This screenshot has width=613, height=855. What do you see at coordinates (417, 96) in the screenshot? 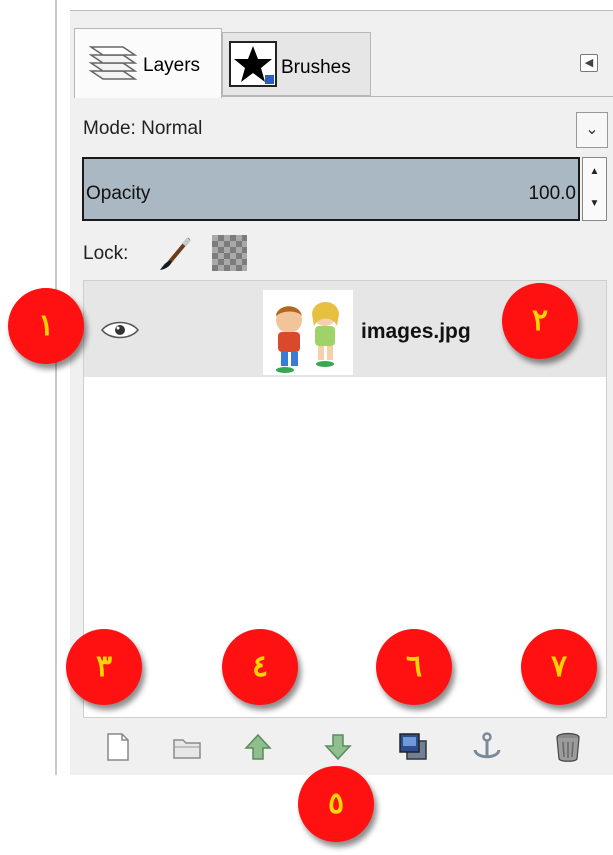
I see `tab-baseline` at bounding box center [417, 96].